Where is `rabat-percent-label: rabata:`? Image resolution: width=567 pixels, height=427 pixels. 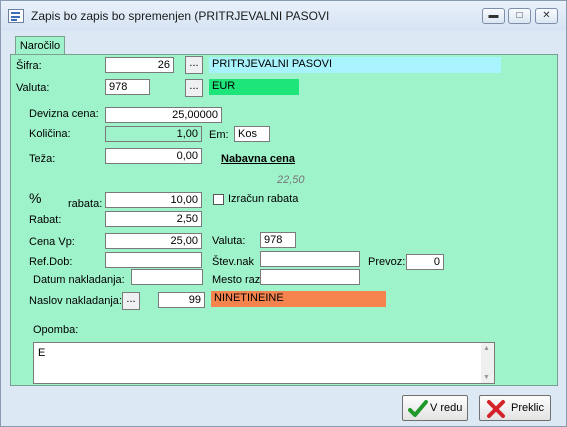 rabat-percent-label: rabata: is located at coordinates (85, 204).